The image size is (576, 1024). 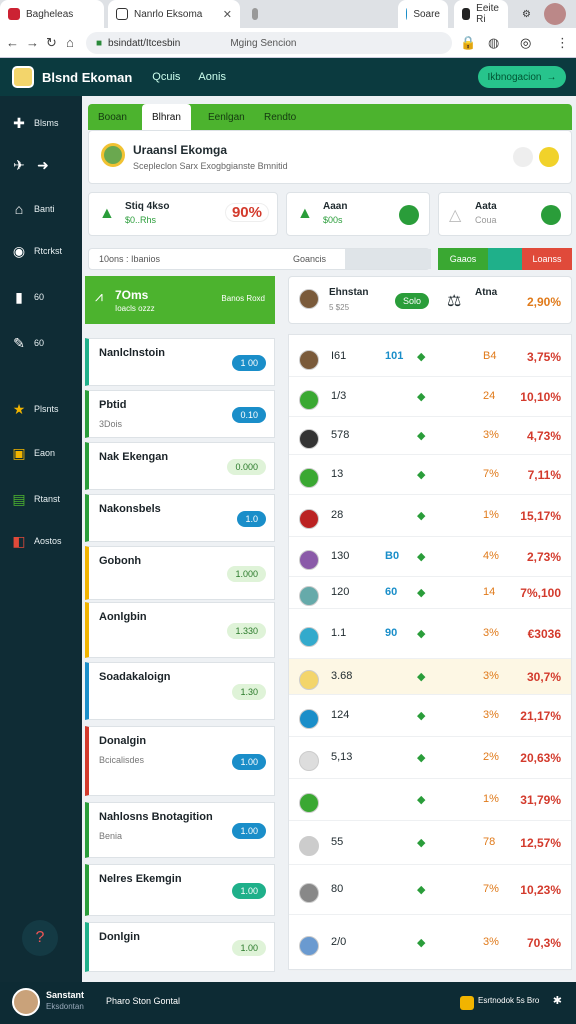 I want to click on sidebar-item: ▮ 60, so click(x=43, y=297).